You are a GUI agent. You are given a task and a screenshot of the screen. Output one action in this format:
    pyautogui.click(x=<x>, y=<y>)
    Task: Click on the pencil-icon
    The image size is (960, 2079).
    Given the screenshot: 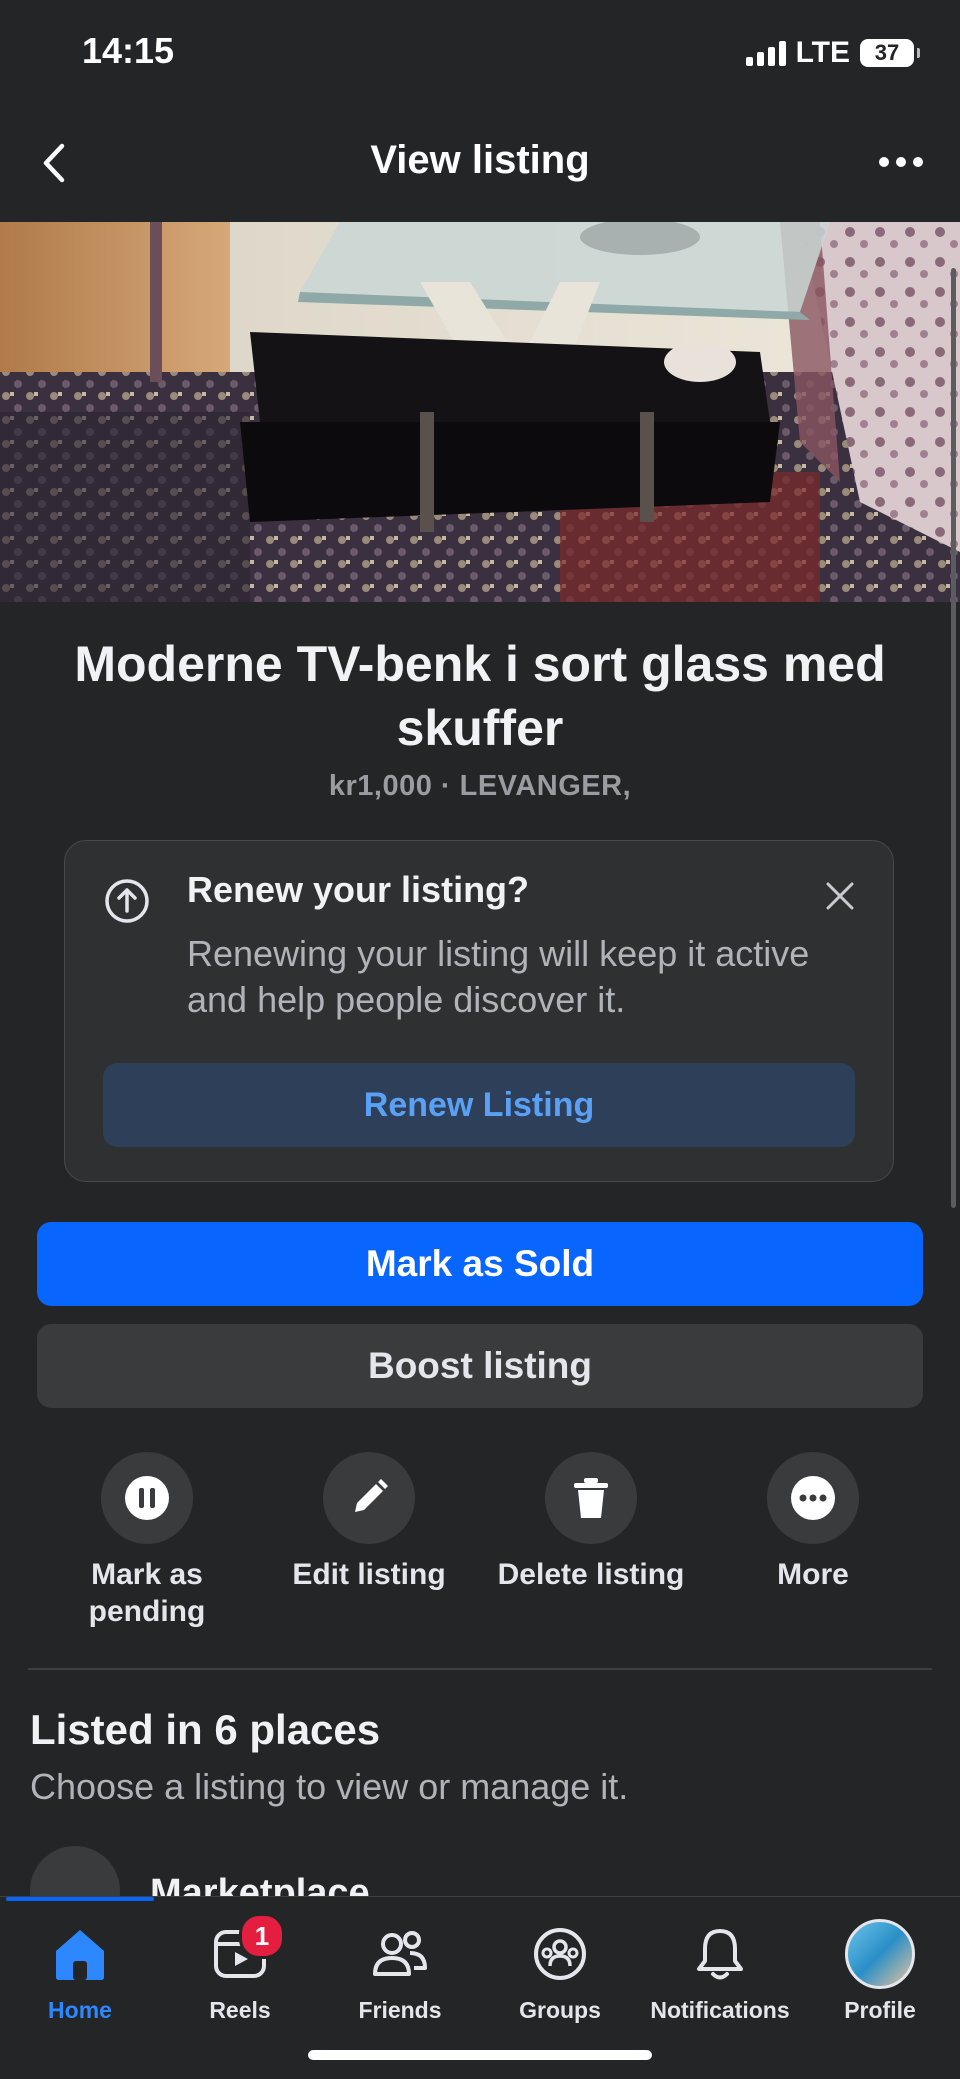 What is the action you would take?
    pyautogui.click(x=369, y=1498)
    